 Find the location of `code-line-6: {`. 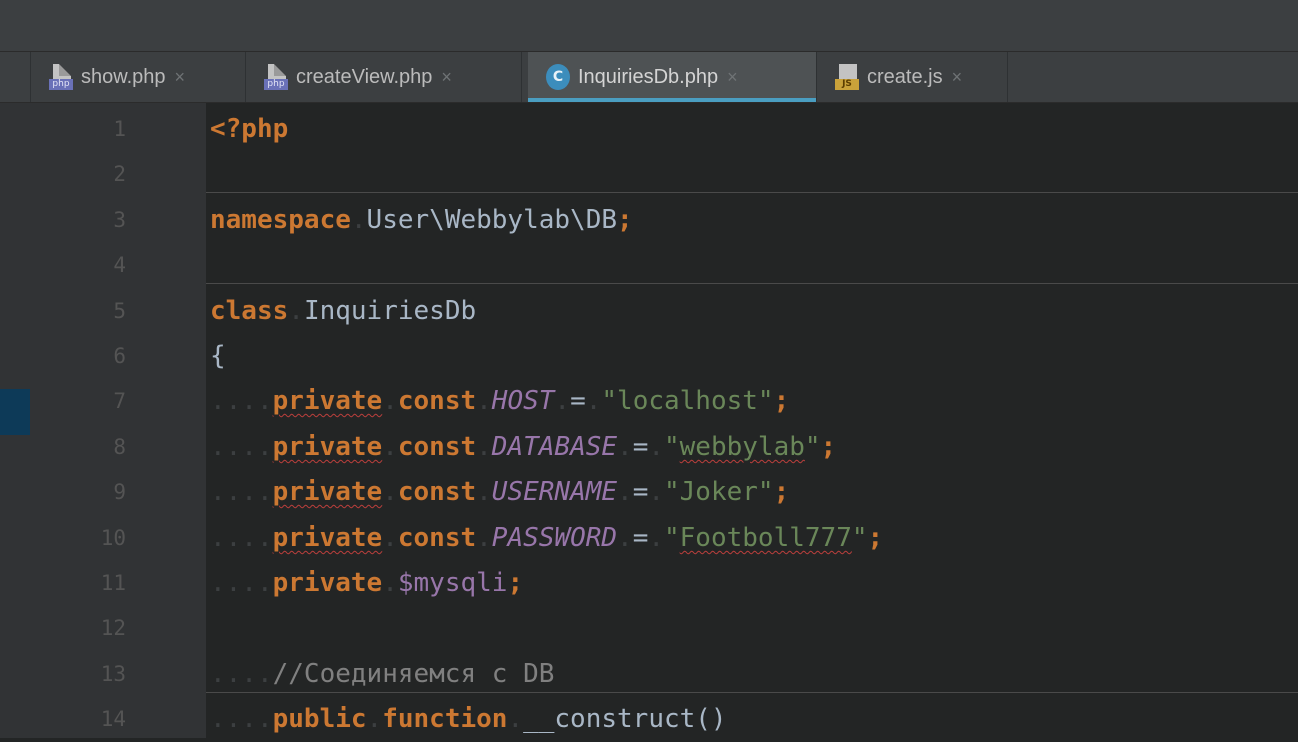

code-line-6: { is located at coordinates (216, 356).